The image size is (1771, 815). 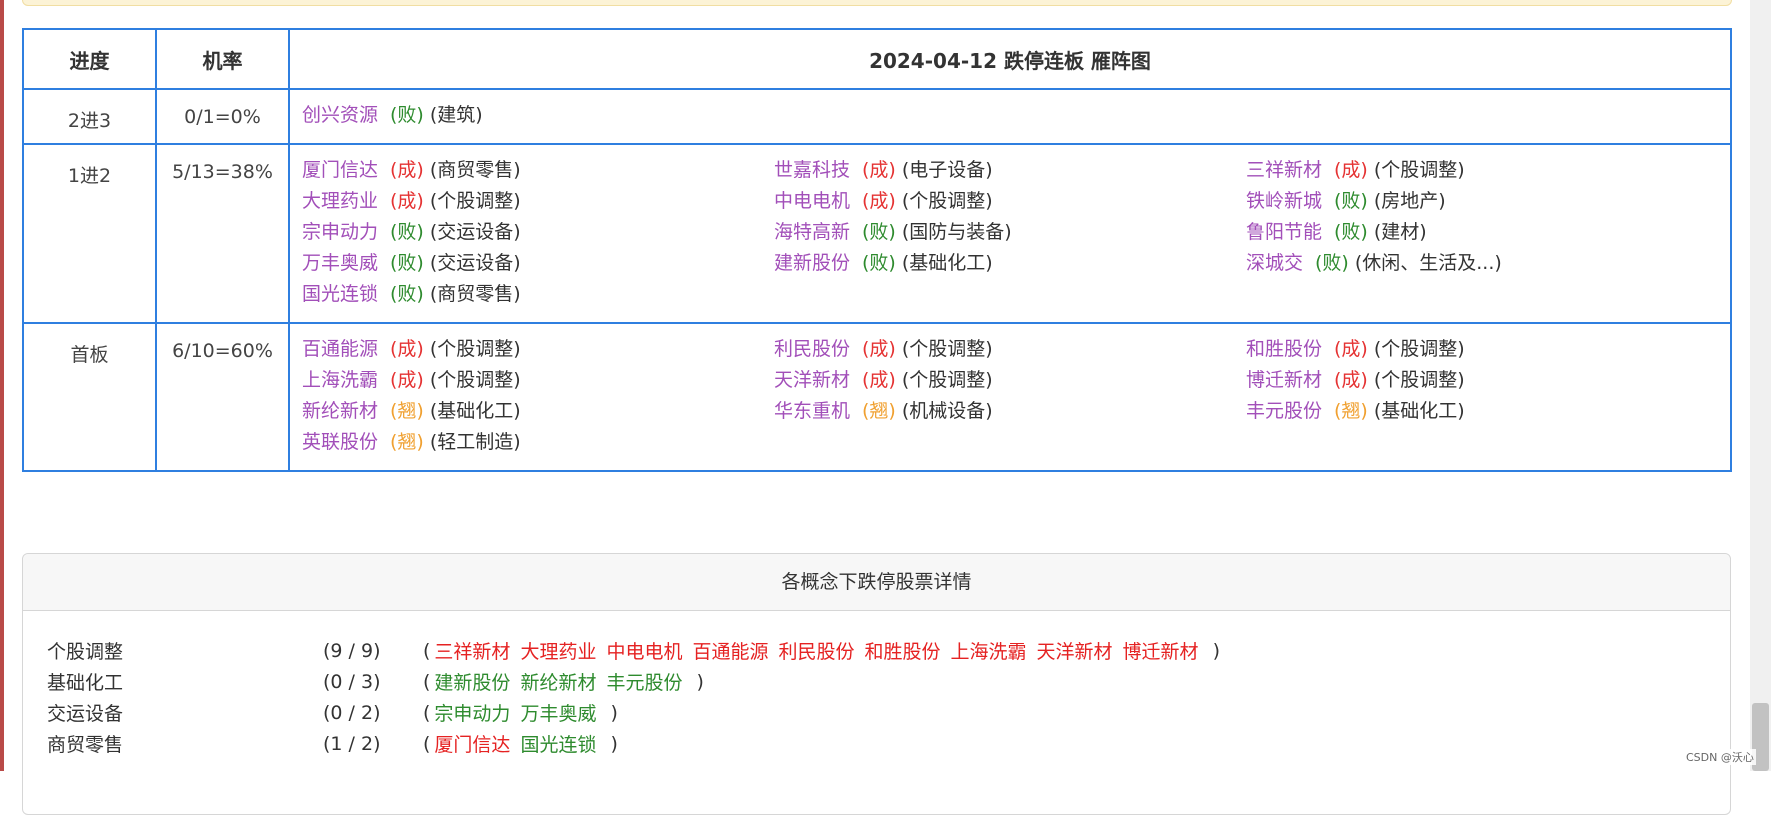 I want to click on concept-stock-link: 宗申动力, so click(x=472, y=712).